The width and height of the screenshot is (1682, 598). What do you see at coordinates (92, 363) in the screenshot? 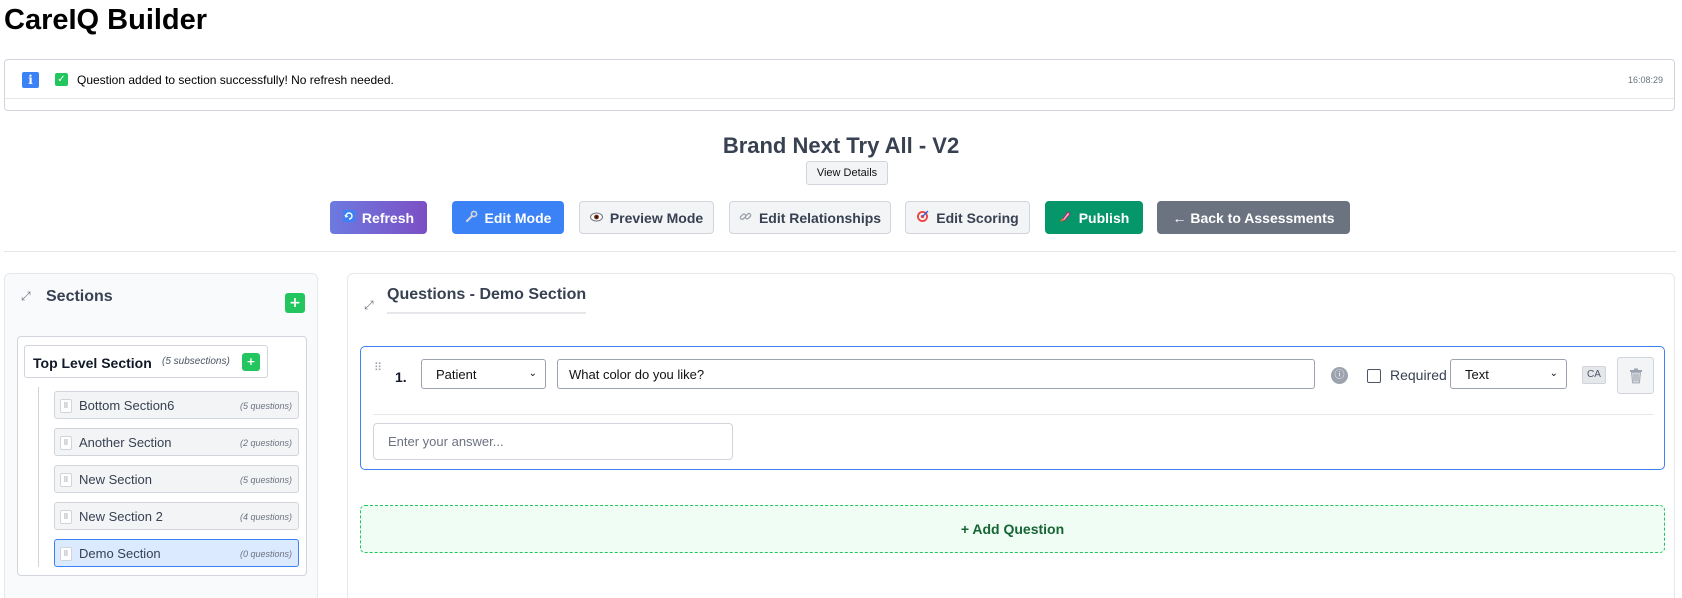
I see `top-level-section-label: Top Level Section` at bounding box center [92, 363].